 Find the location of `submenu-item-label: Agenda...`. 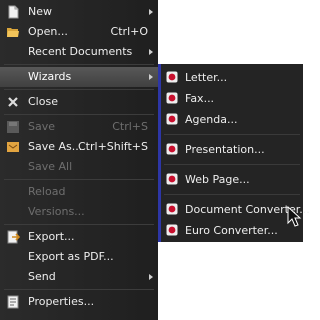

submenu-item-label: Agenda... is located at coordinates (211, 119).